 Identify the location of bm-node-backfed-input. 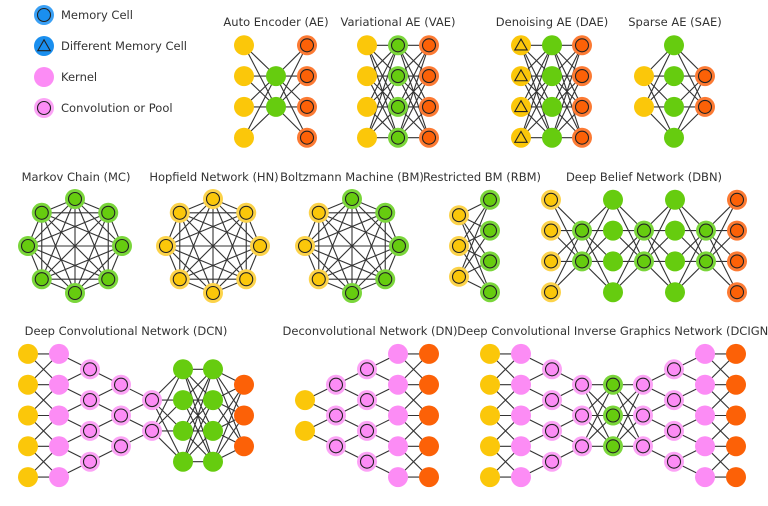
(318, 212).